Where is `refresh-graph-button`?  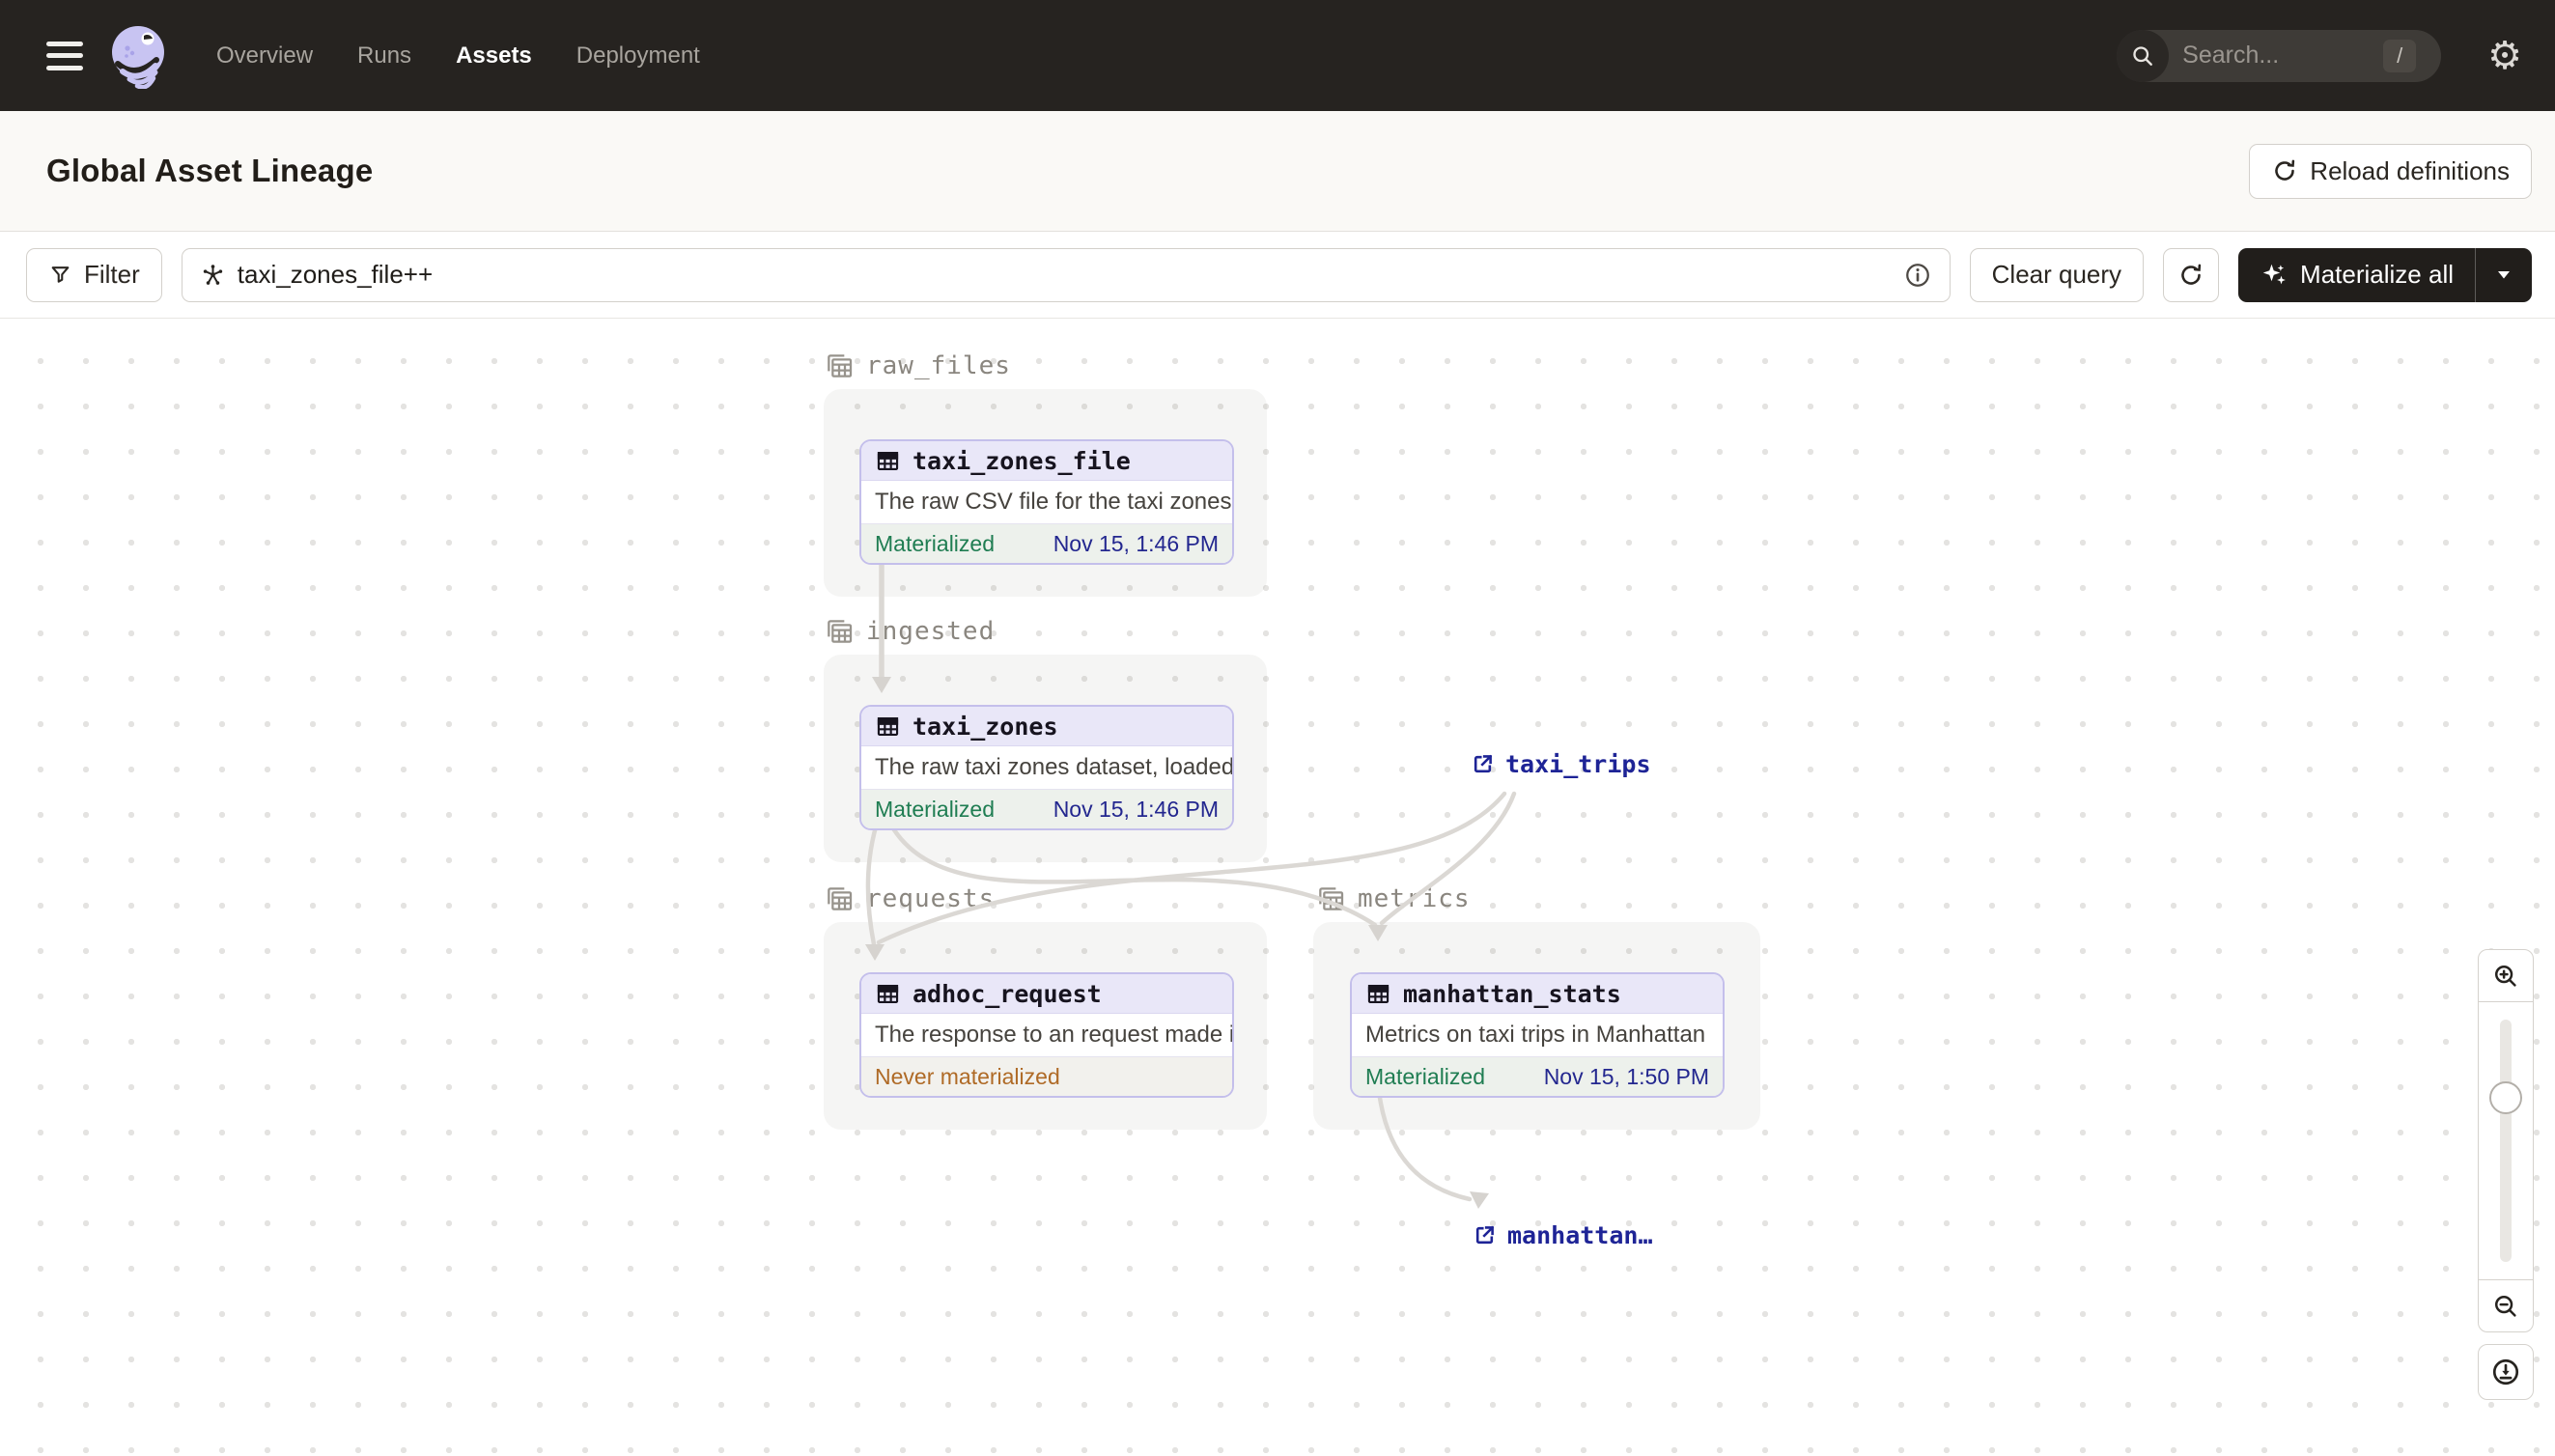 refresh-graph-button is located at coordinates (2191, 274).